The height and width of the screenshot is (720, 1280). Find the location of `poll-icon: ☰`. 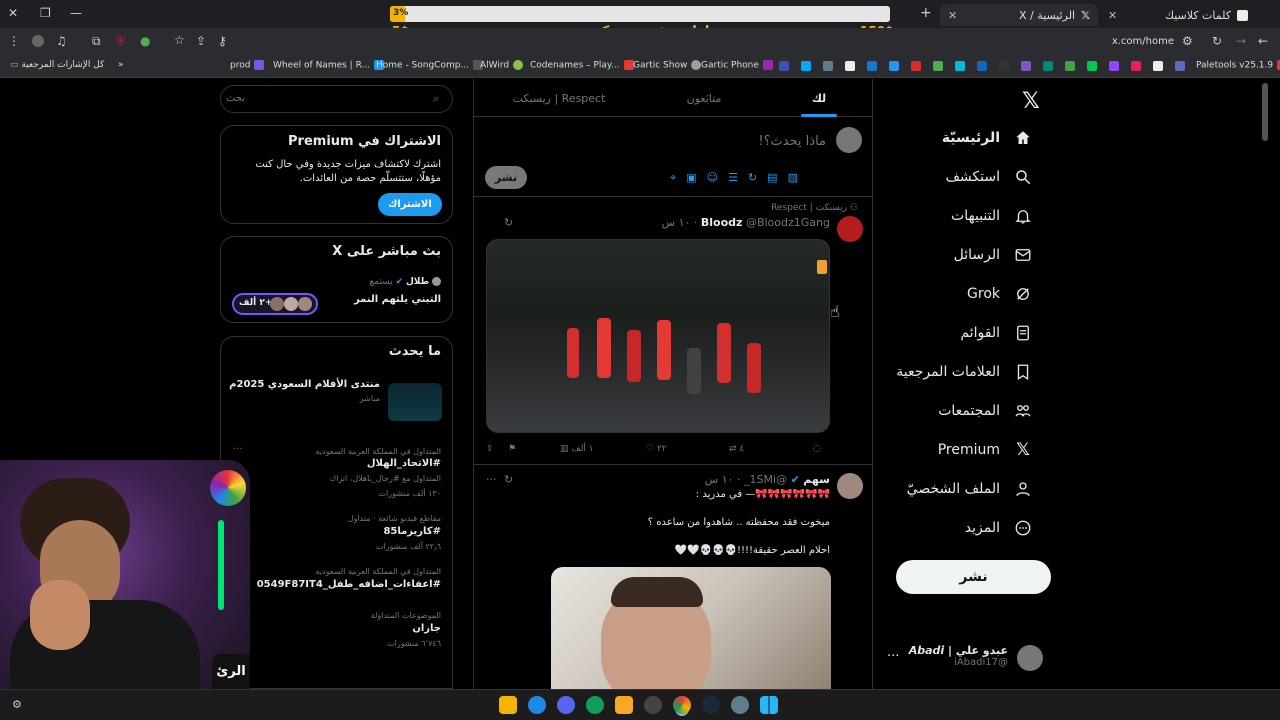

poll-icon: ☰ is located at coordinates (733, 178).